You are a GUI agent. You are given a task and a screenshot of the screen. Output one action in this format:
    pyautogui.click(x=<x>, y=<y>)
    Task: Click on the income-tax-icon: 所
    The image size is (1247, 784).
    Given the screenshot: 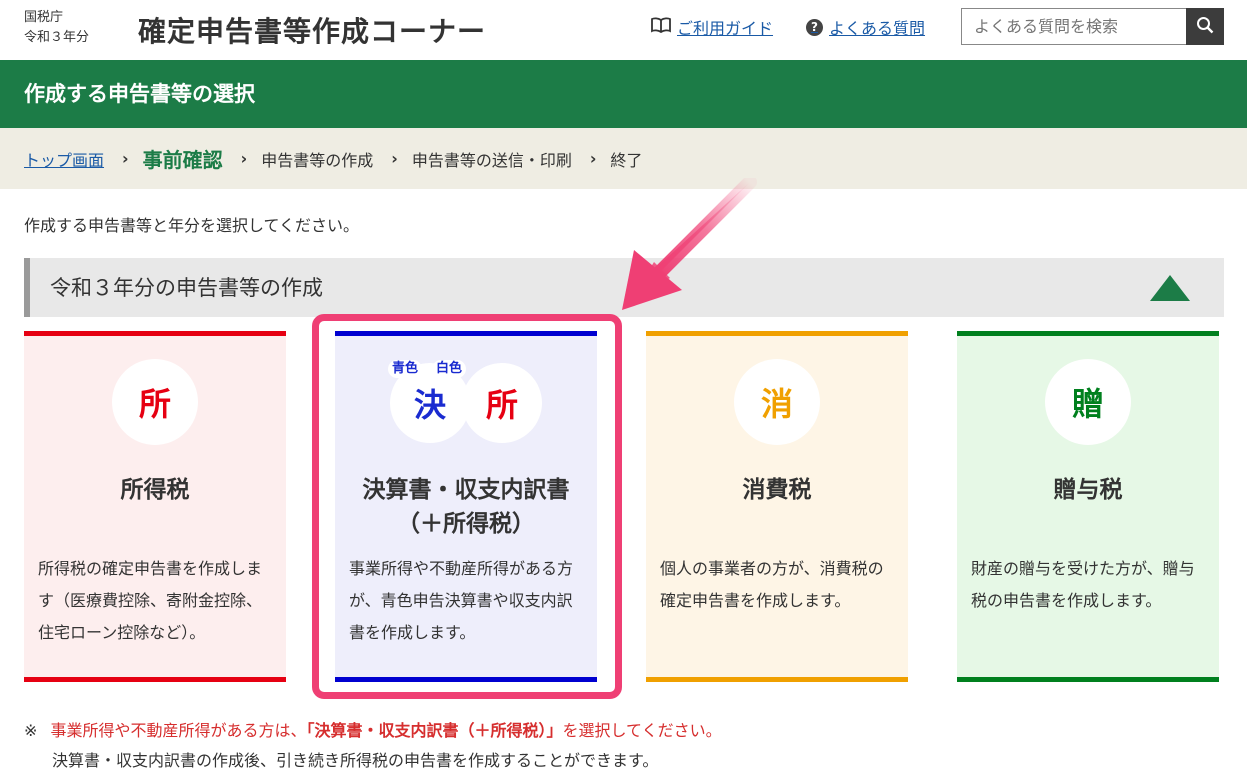 What is the action you would take?
    pyautogui.click(x=155, y=402)
    